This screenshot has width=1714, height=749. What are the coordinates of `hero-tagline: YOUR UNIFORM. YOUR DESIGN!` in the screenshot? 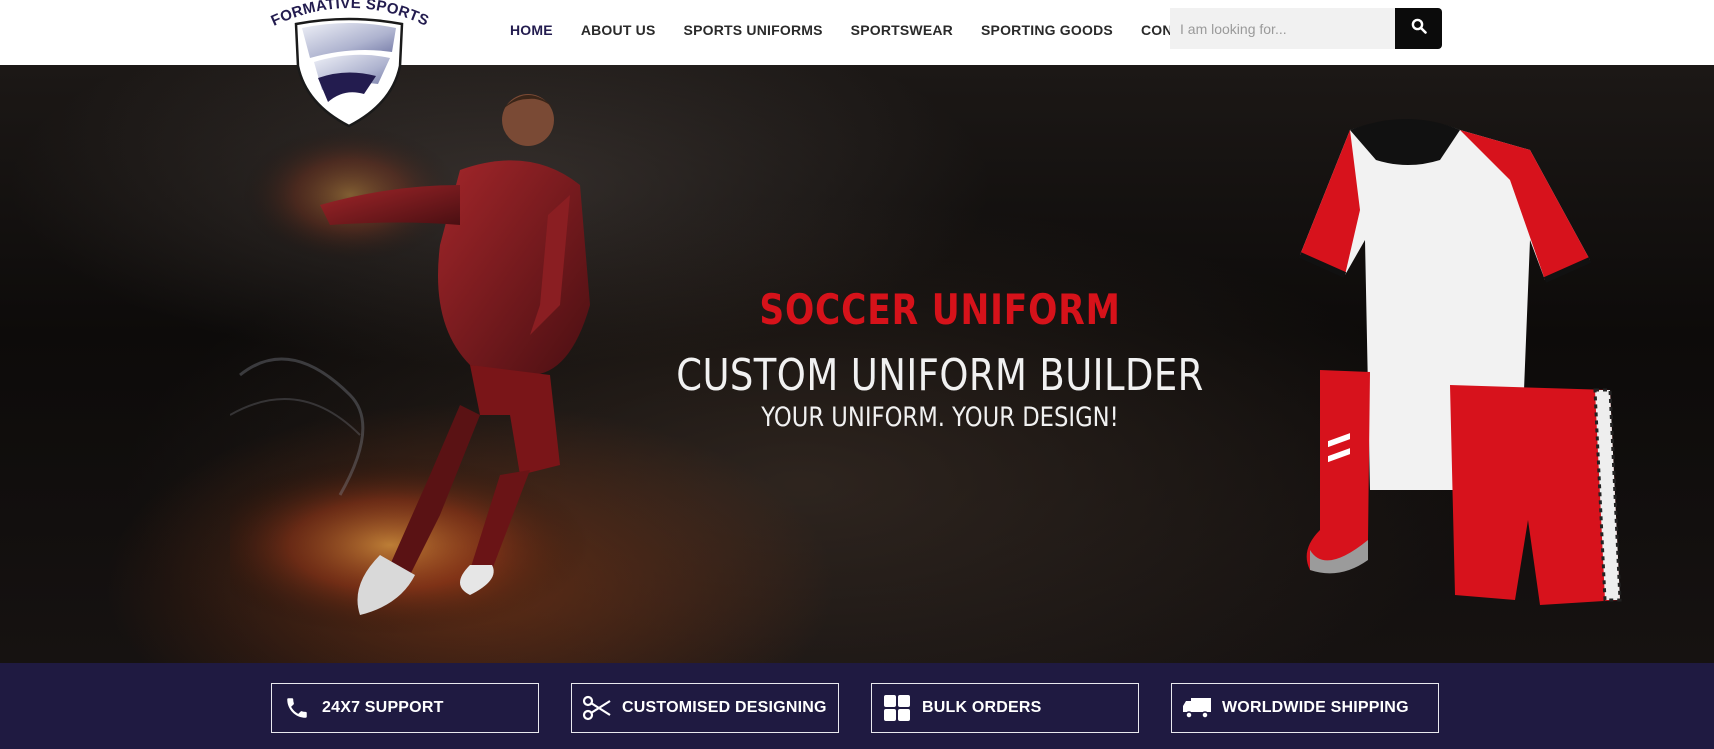 It's located at (940, 417).